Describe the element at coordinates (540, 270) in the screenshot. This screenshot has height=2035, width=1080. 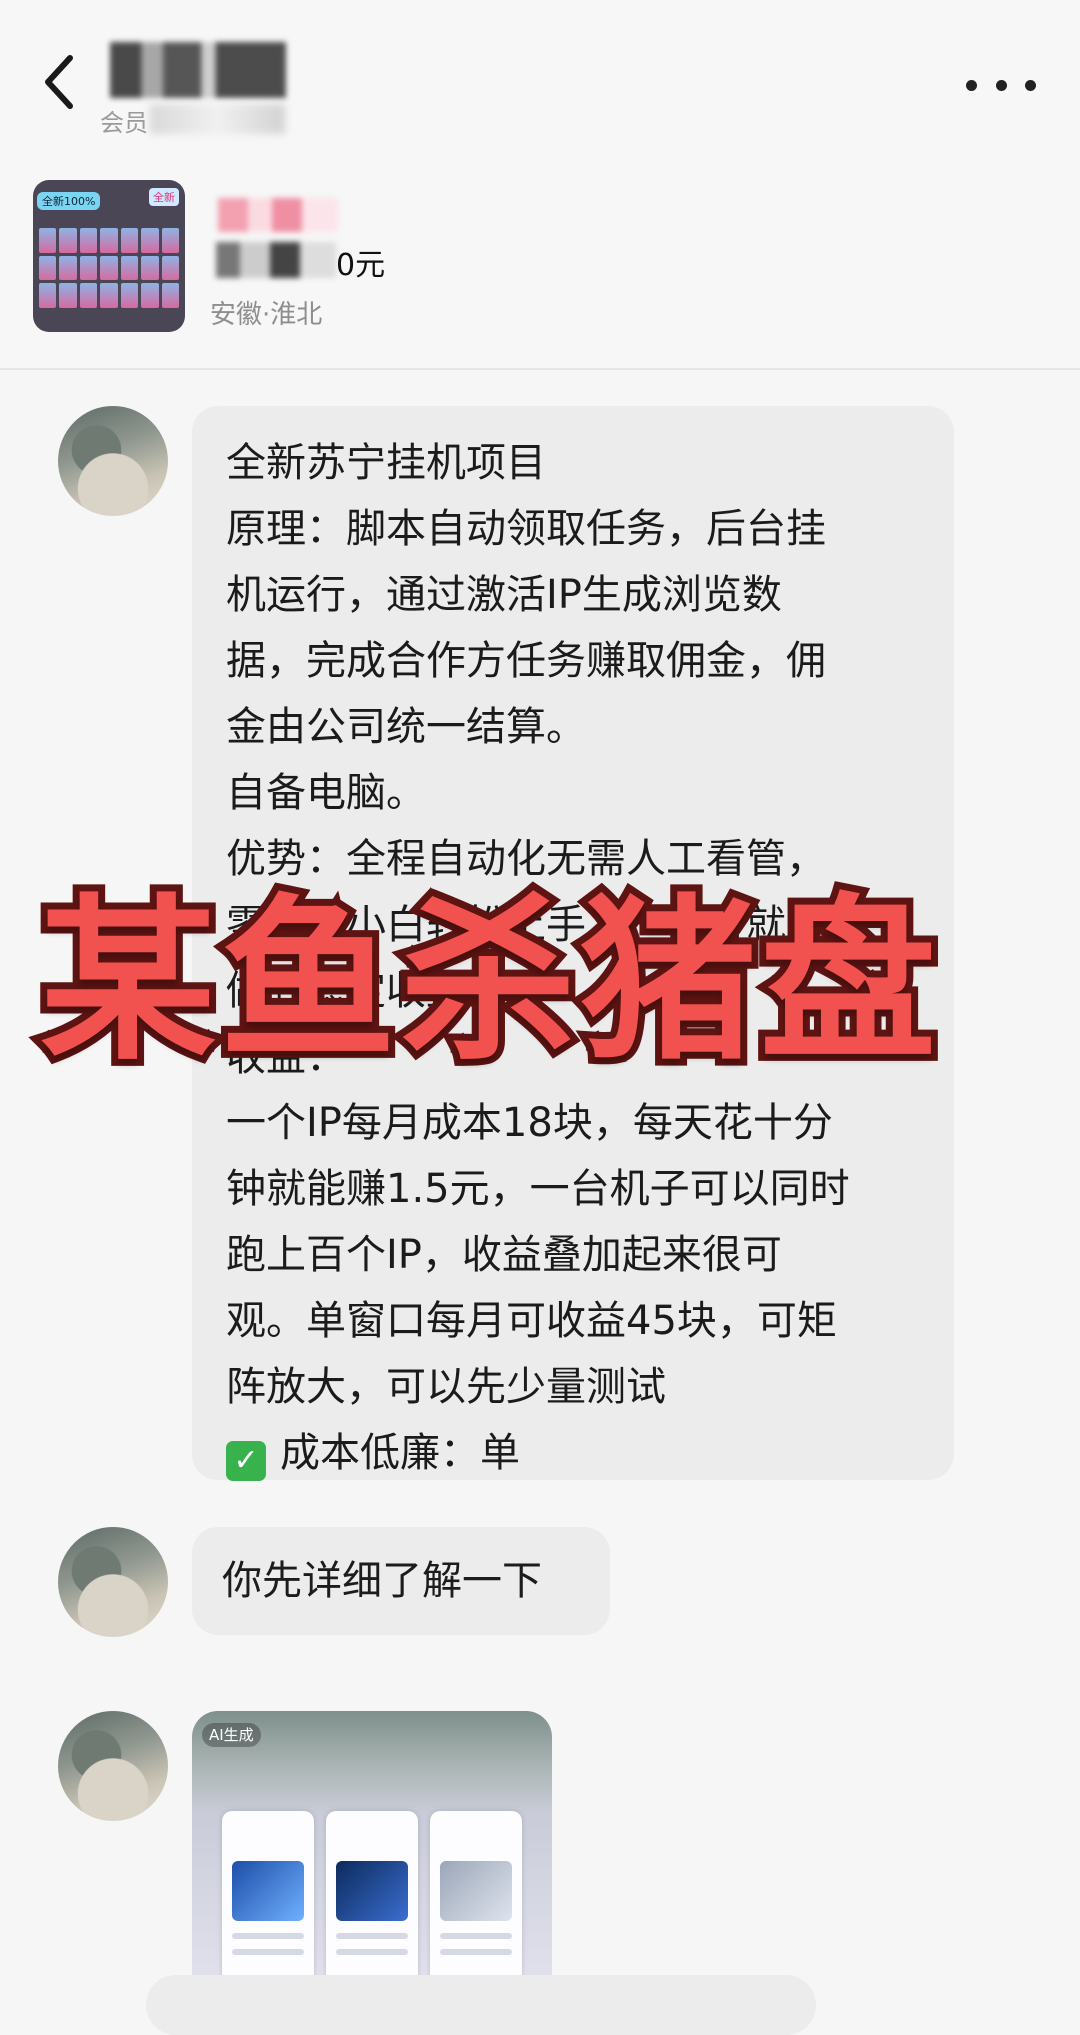
I see `product-card: 全新100% 全新 0元 安徽·淮北` at that location.